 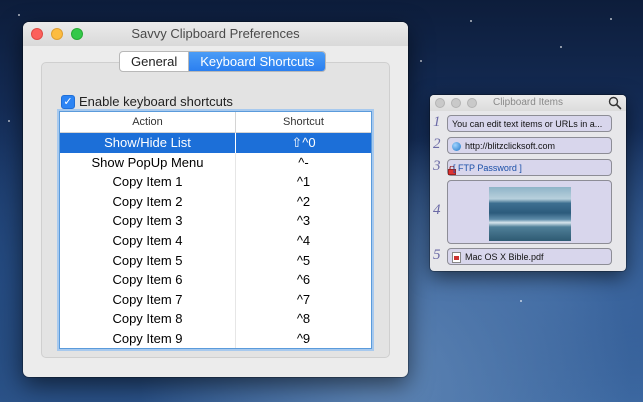 I want to click on clip-item-label: http://blitzclicksoft.com, so click(x=510, y=146).